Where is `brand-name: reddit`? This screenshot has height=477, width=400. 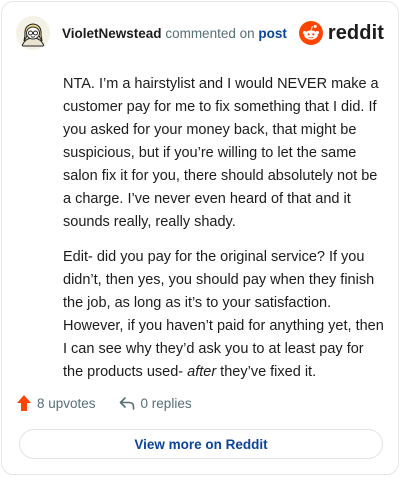
brand-name: reddit is located at coordinates (355, 32).